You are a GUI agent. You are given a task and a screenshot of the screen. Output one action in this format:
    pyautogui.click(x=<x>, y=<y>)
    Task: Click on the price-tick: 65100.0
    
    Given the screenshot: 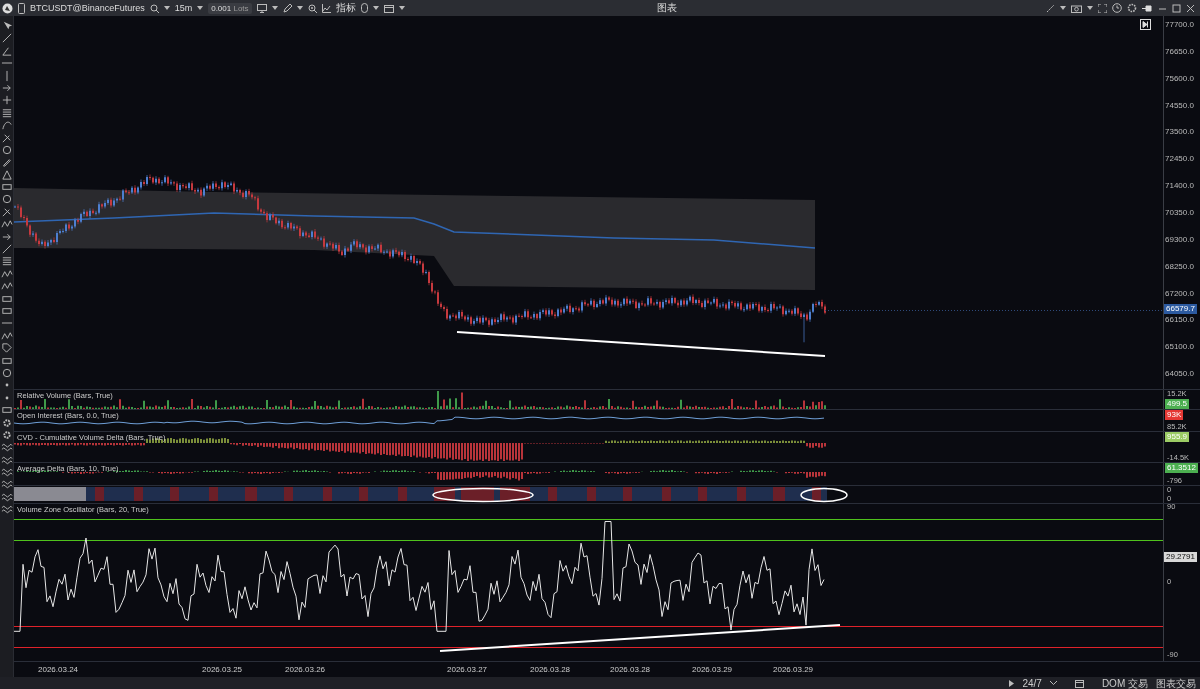 What is the action you would take?
    pyautogui.click(x=1179, y=347)
    